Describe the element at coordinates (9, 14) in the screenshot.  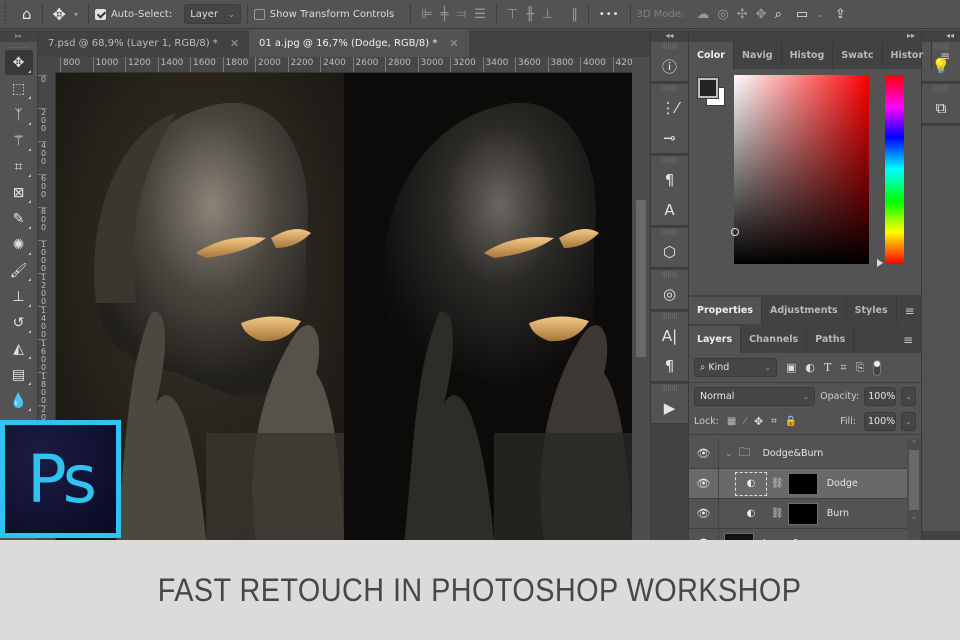
I see `options-bar-grip` at that location.